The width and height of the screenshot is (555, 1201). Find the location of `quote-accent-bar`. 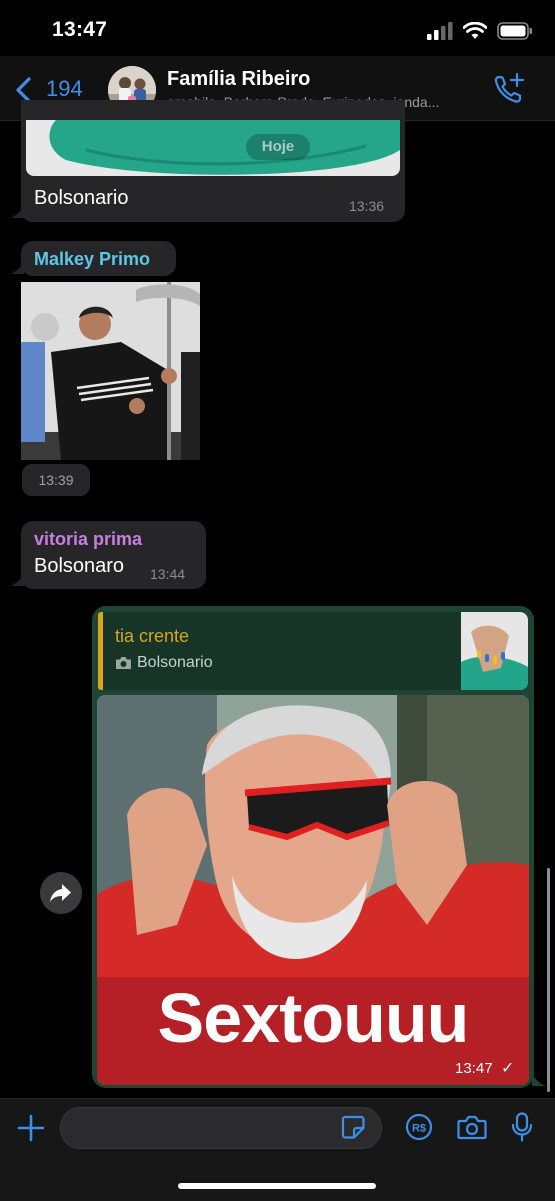

quote-accent-bar is located at coordinates (100, 651).